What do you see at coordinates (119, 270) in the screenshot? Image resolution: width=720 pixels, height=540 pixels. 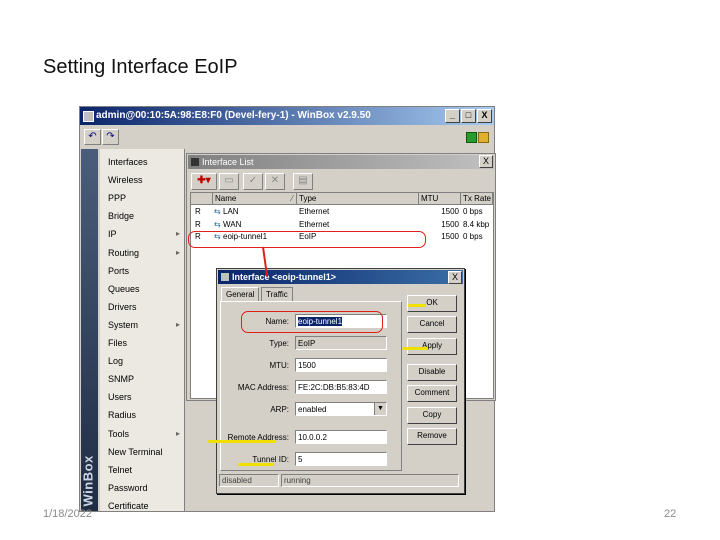 I see `sidebar-item-label: Ports` at bounding box center [119, 270].